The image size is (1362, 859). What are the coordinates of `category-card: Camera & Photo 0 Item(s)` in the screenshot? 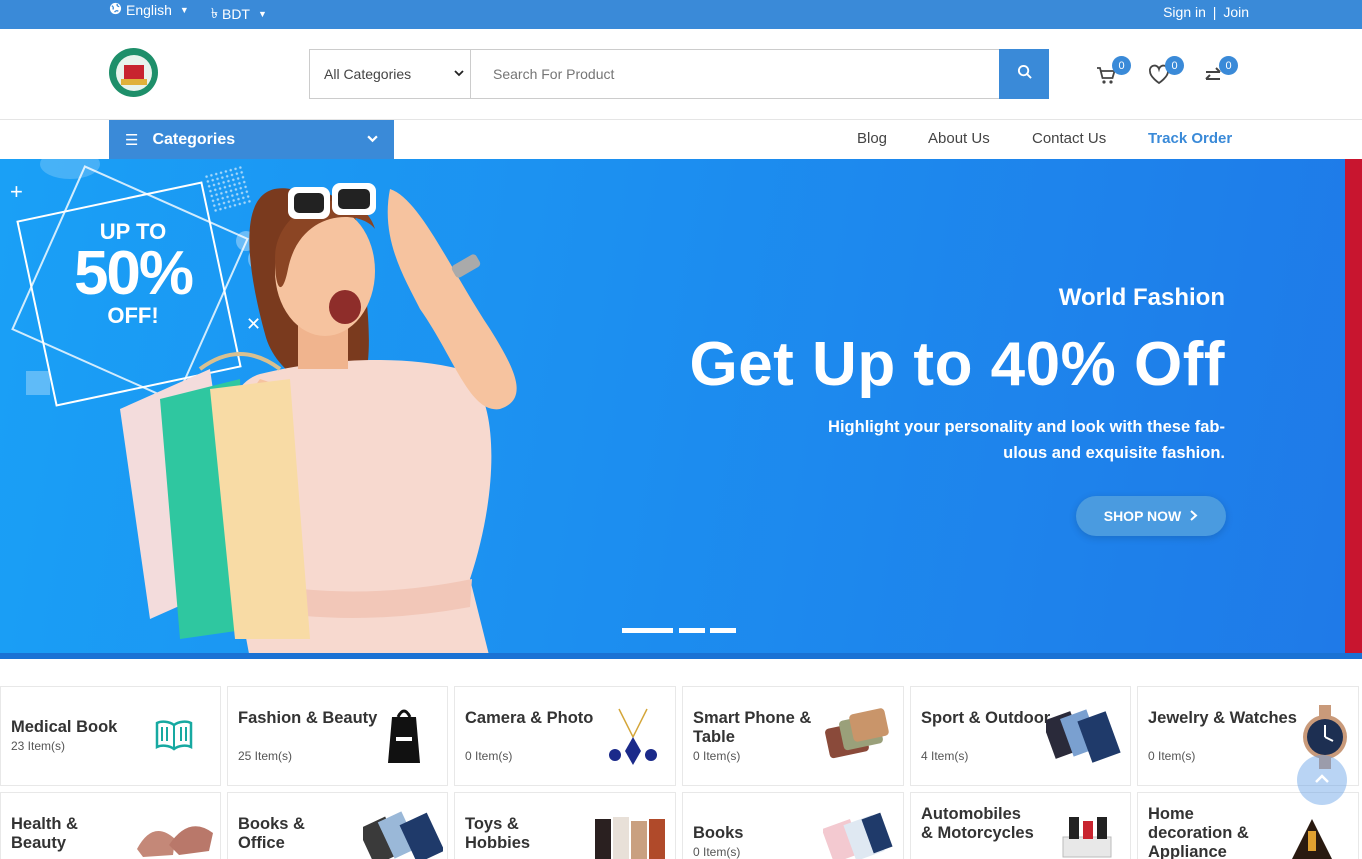 It's located at (565, 736).